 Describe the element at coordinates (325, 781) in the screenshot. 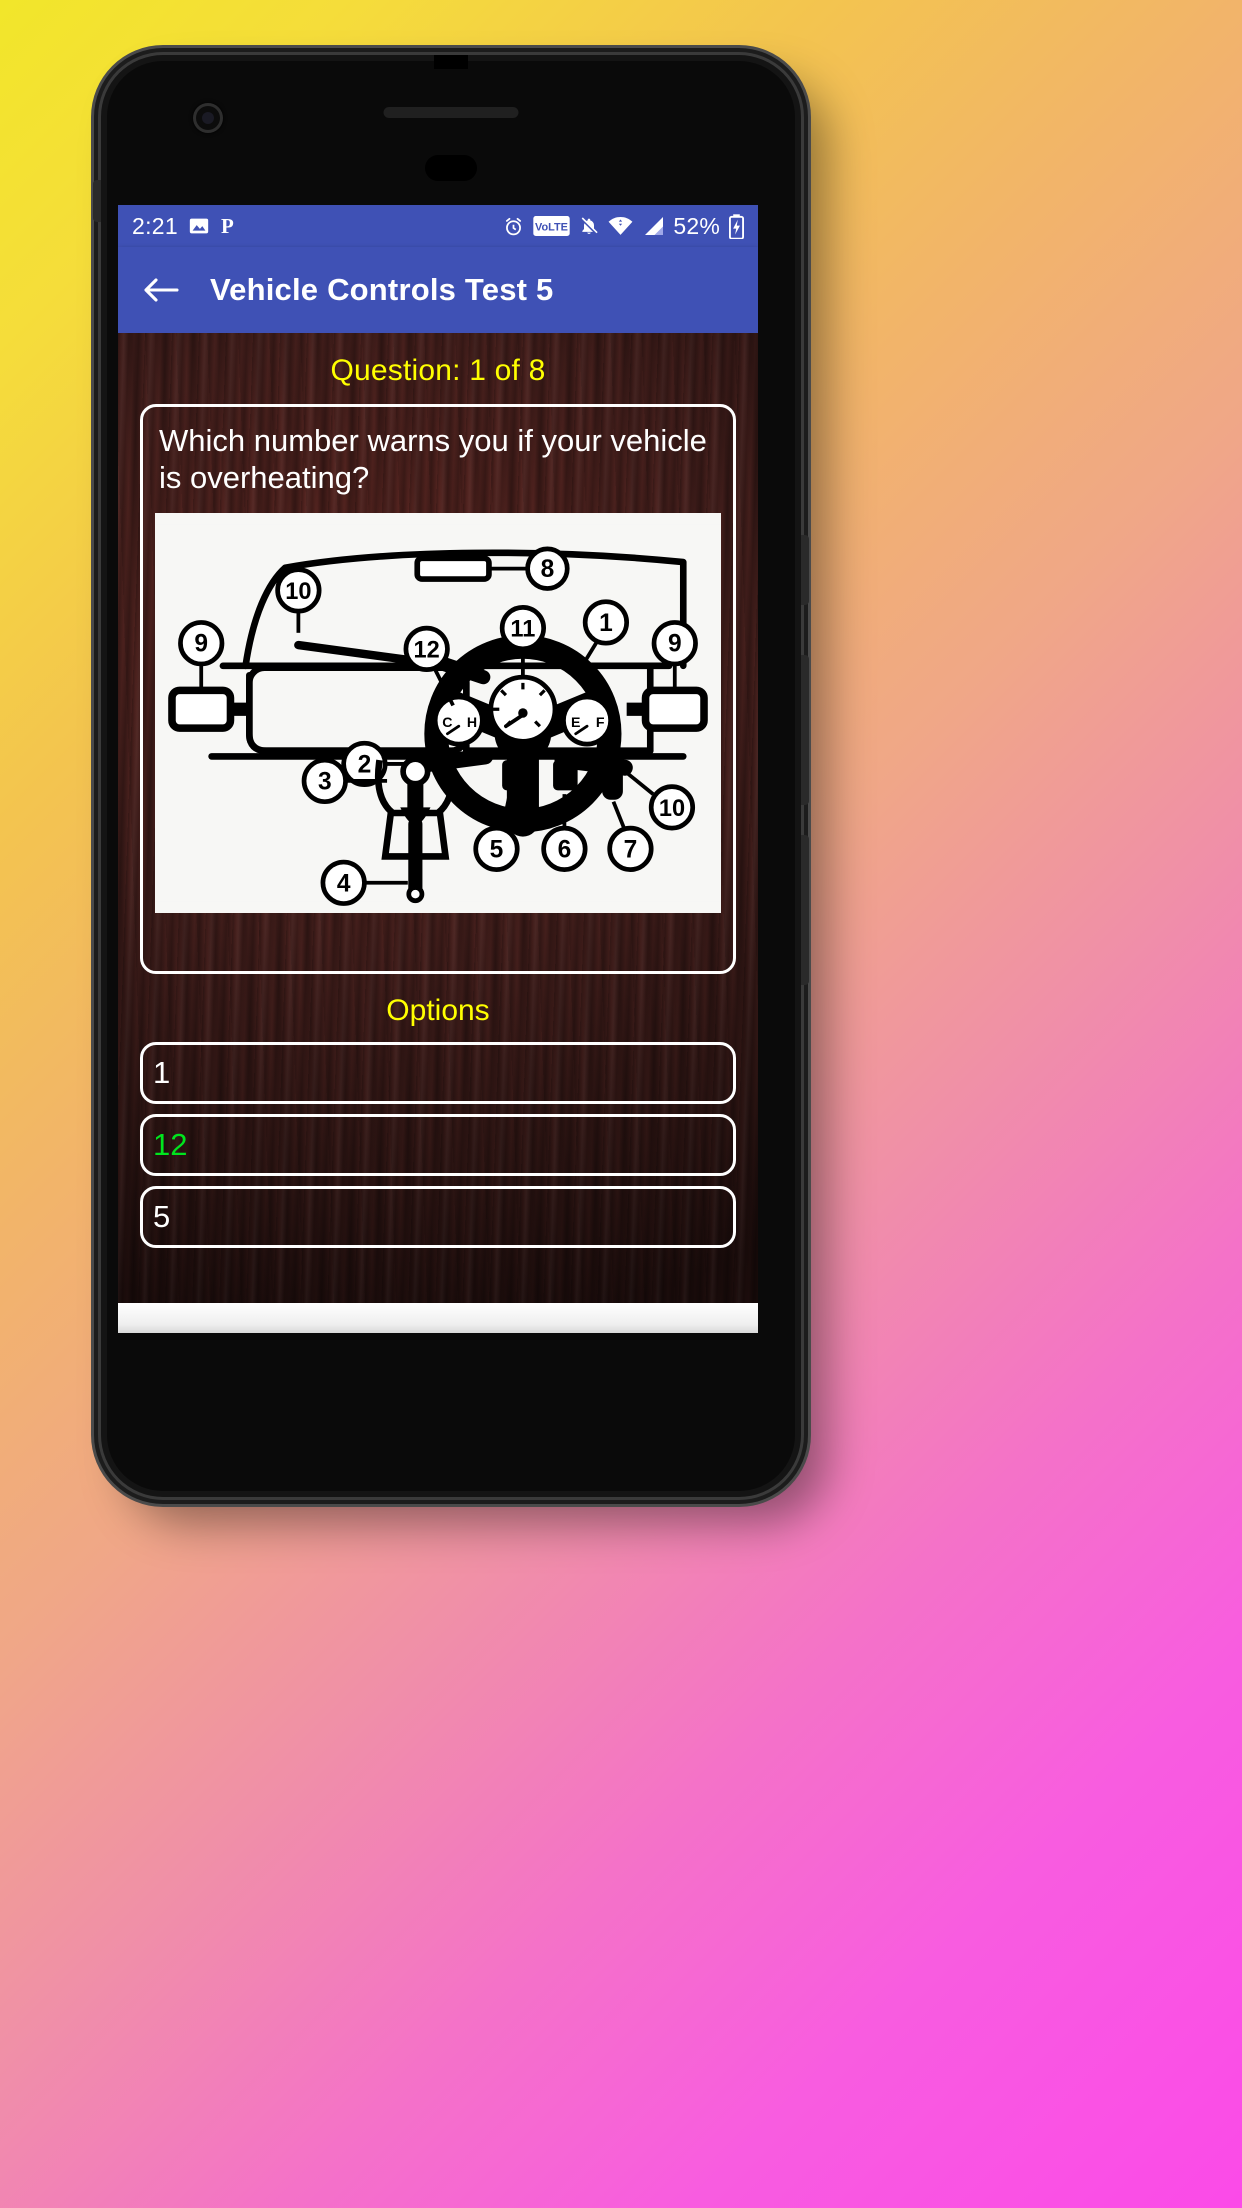

I see `svg-text: 3` at that location.